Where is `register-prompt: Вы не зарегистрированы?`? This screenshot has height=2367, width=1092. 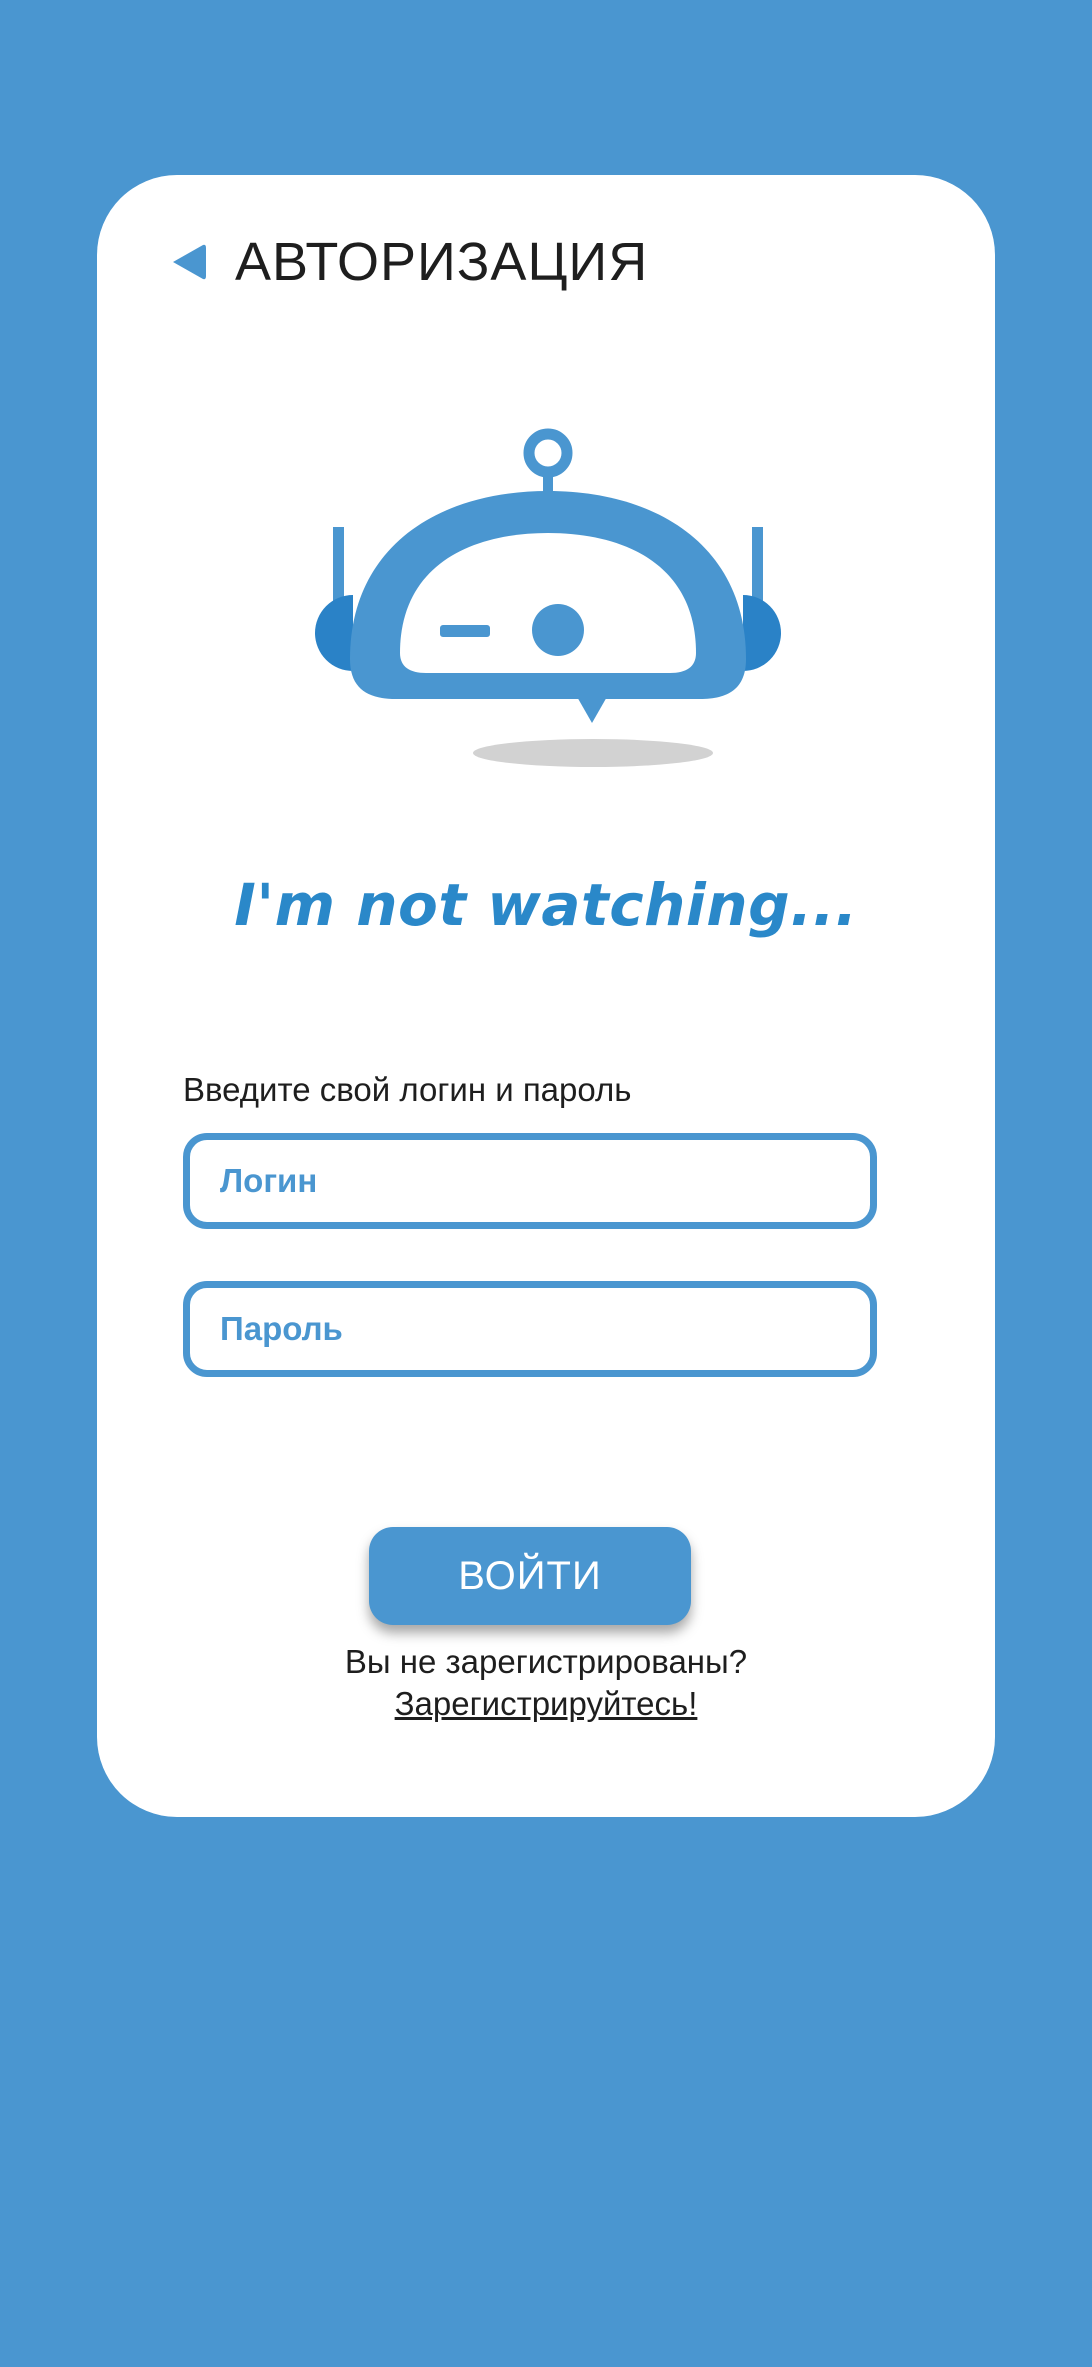 register-prompt: Вы не зарегистрированы? is located at coordinates (546, 1661).